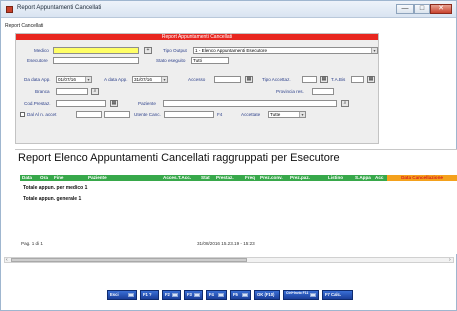 The image size is (457, 311). I want to click on paziente-label: Paziente, so click(147, 103).